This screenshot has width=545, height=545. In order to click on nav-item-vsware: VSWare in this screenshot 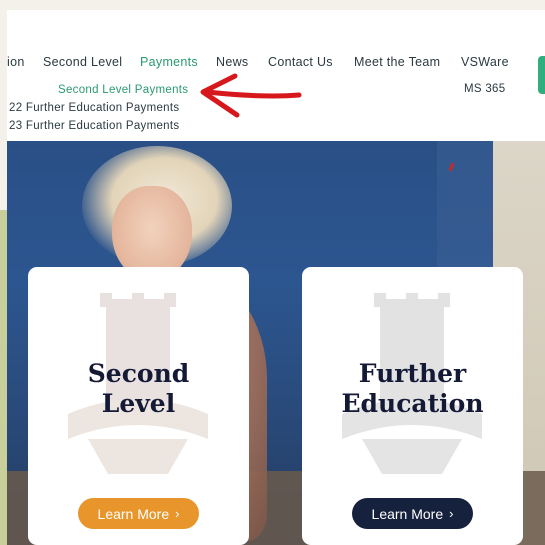, I will do `click(485, 62)`.